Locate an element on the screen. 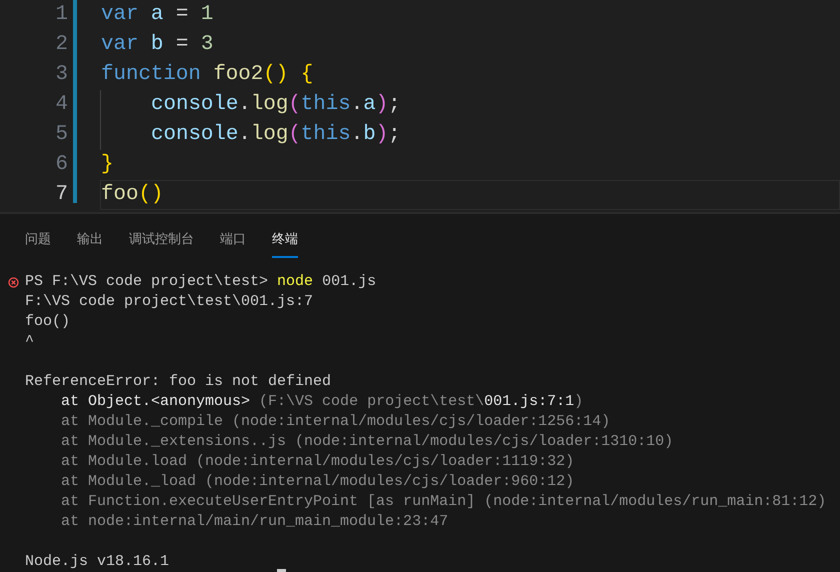 This screenshot has width=840, height=572. code-line: console.log(this.a); is located at coordinates (276, 105).